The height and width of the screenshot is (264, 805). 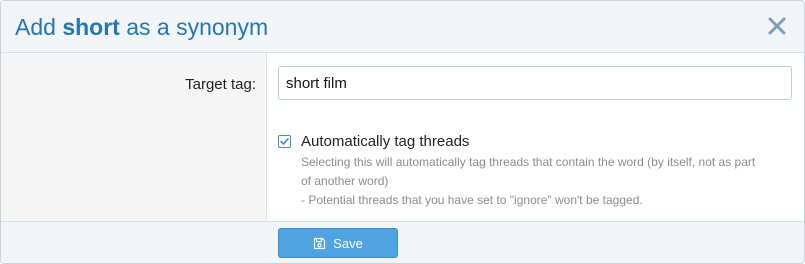 What do you see at coordinates (91, 27) in the screenshot?
I see `title-term: short` at bounding box center [91, 27].